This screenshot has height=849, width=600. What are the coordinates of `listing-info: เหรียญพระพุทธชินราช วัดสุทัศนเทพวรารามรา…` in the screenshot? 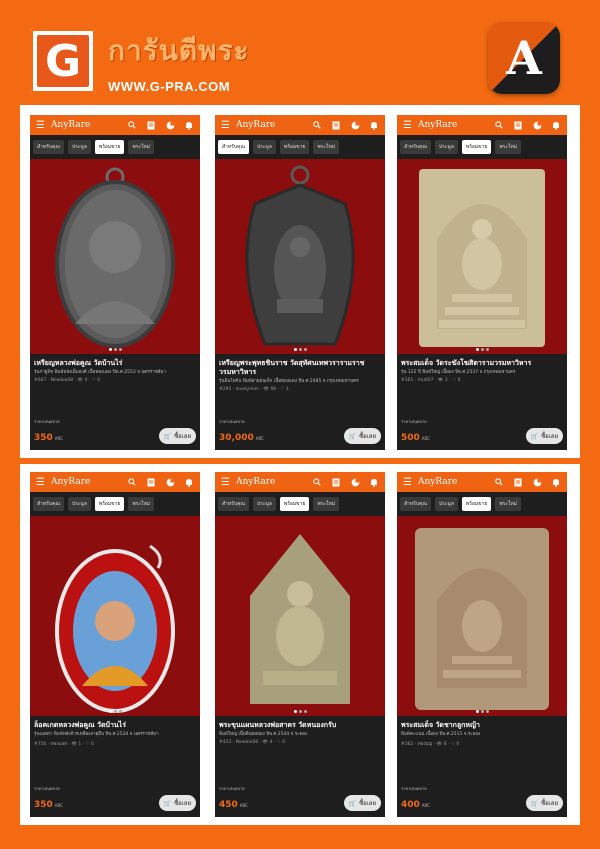 It's located at (300, 373).